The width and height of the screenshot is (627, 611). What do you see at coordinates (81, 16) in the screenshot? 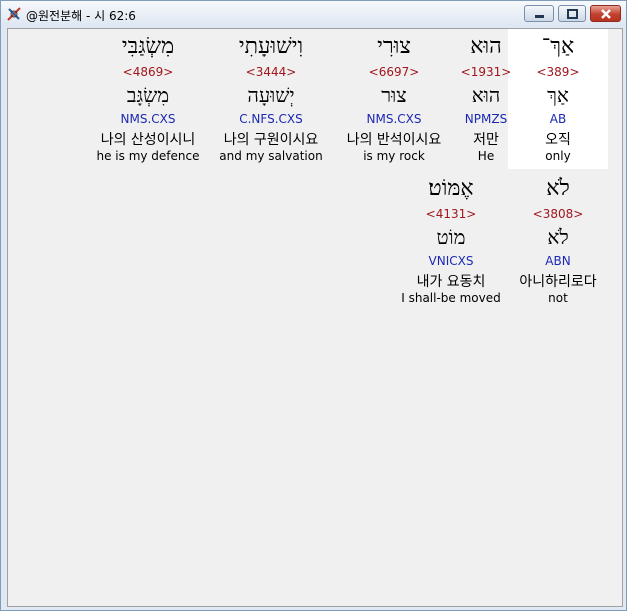
I see `window-title: @원전분해 - 시 62:6` at bounding box center [81, 16].